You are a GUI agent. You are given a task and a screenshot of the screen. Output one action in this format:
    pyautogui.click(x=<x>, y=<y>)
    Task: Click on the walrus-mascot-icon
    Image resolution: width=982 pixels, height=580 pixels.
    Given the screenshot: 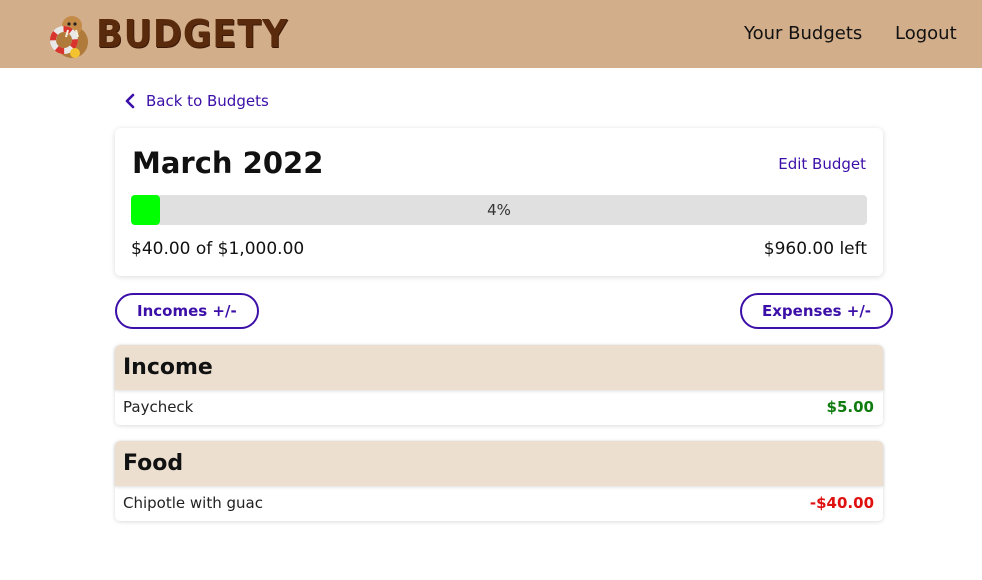 What is the action you would take?
    pyautogui.click(x=69, y=37)
    